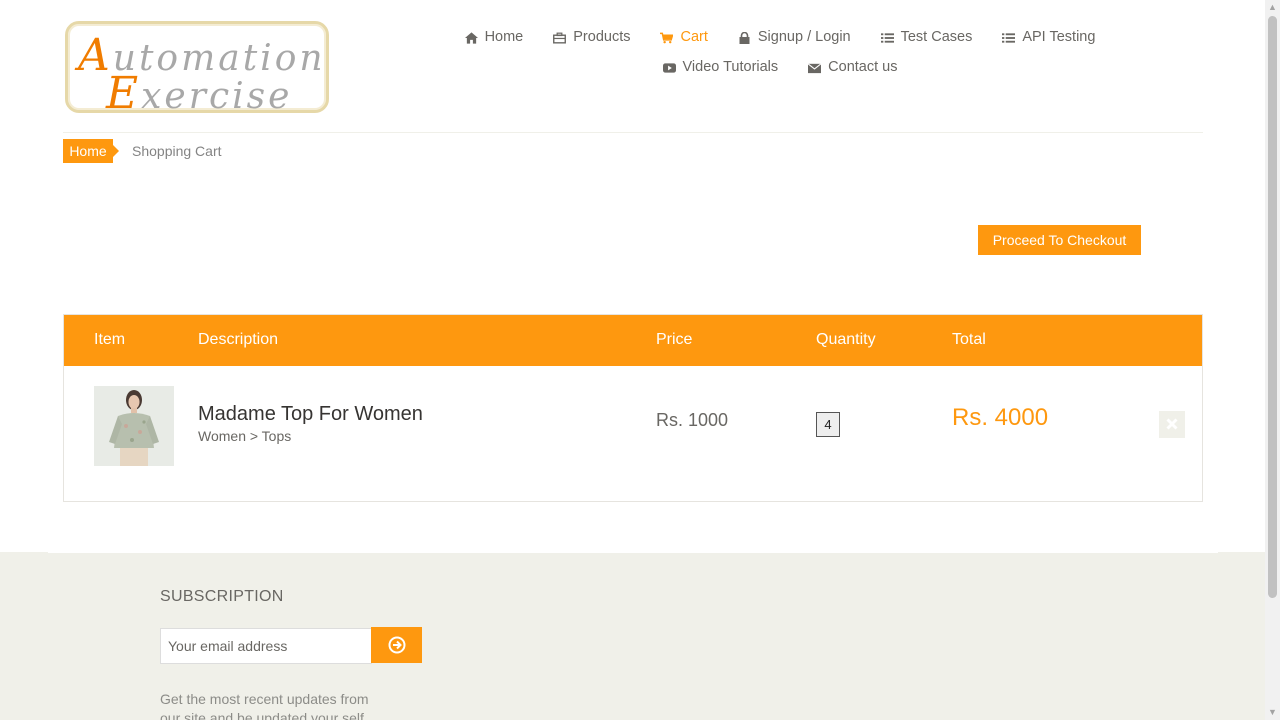  I want to click on scroll-up-arrow-icon: ▲, so click(1272, 7).